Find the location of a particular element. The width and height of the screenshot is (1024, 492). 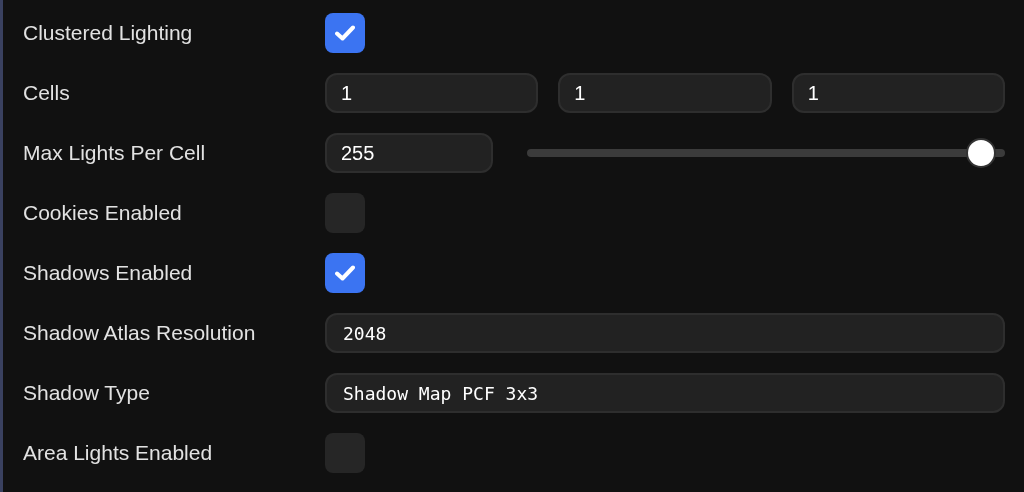

property-label: Cookies Enabled is located at coordinates (103, 213).